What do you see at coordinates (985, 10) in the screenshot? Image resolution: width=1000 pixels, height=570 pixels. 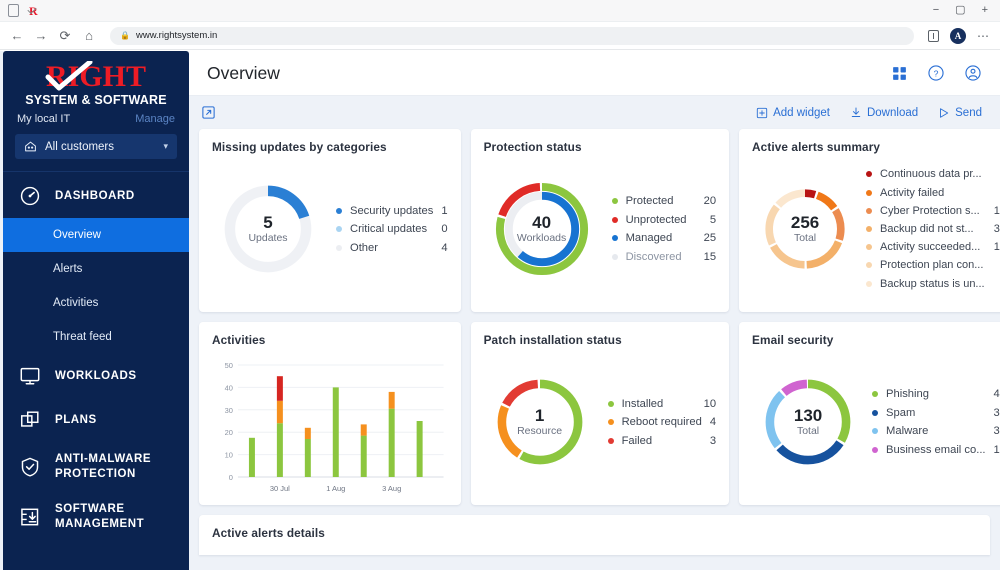 I see `new-tab-button: +` at bounding box center [985, 10].